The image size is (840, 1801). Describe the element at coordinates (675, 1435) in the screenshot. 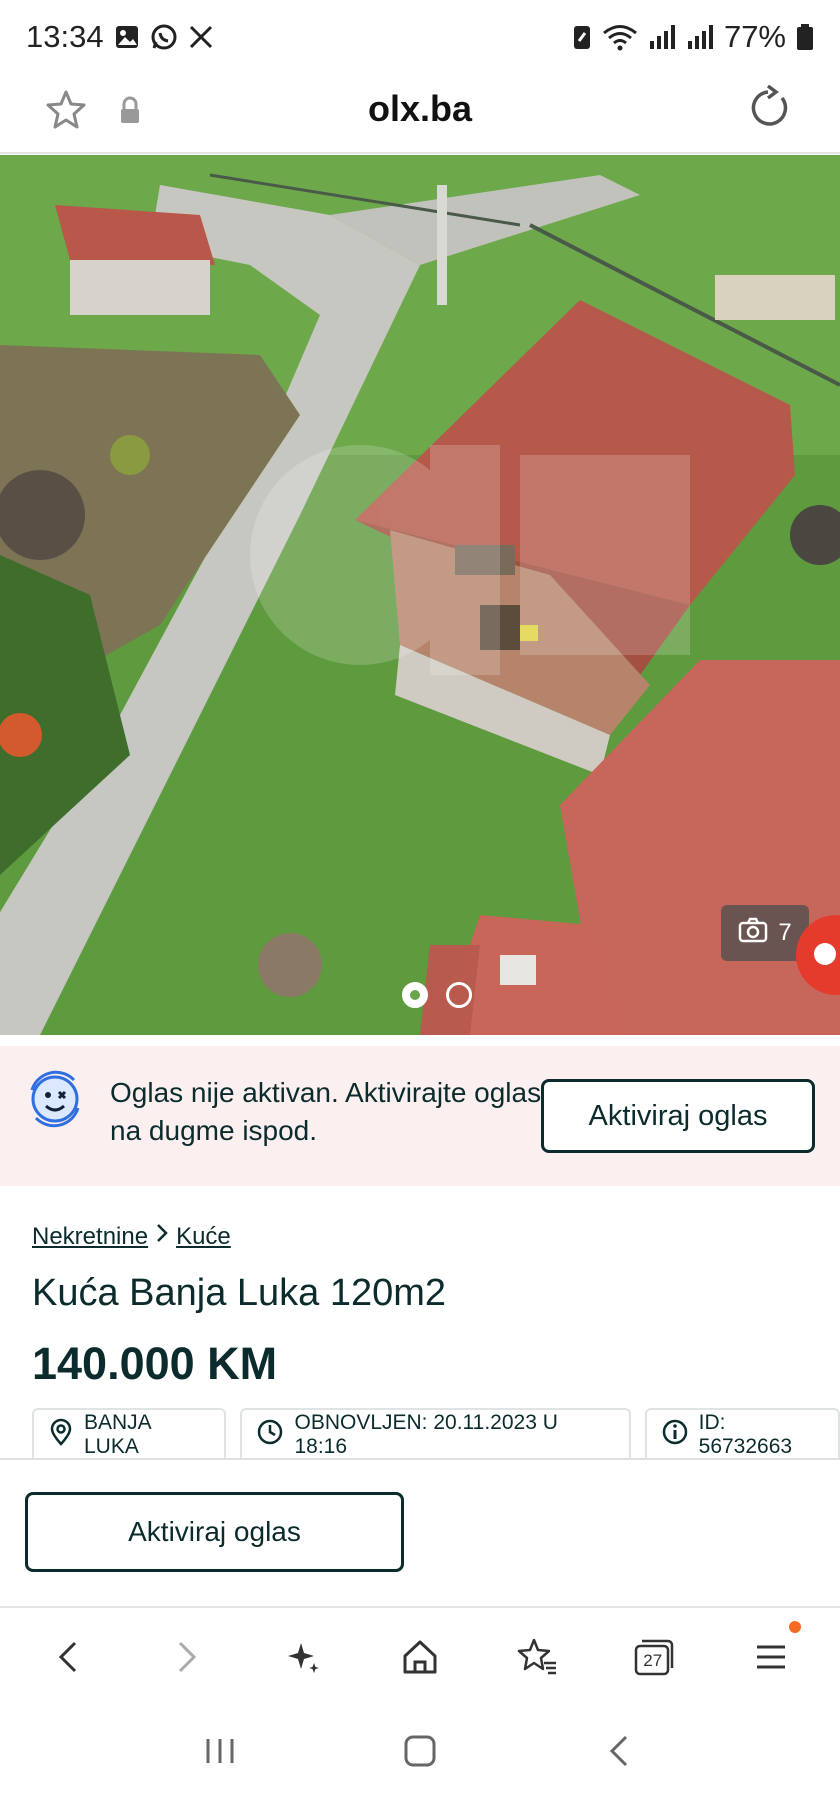

I see `info-icon` at that location.